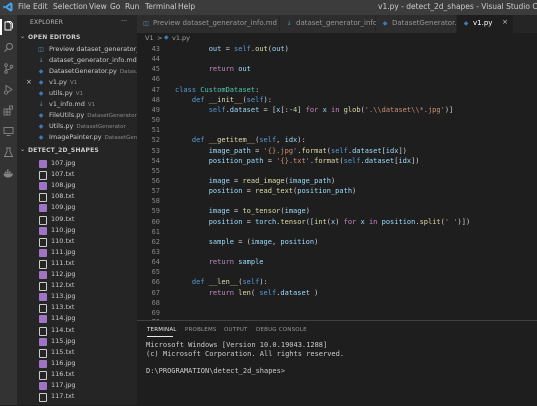  What do you see at coordinates (162, 330) in the screenshot?
I see `tab-terminal: TERMINAL` at bounding box center [162, 330].